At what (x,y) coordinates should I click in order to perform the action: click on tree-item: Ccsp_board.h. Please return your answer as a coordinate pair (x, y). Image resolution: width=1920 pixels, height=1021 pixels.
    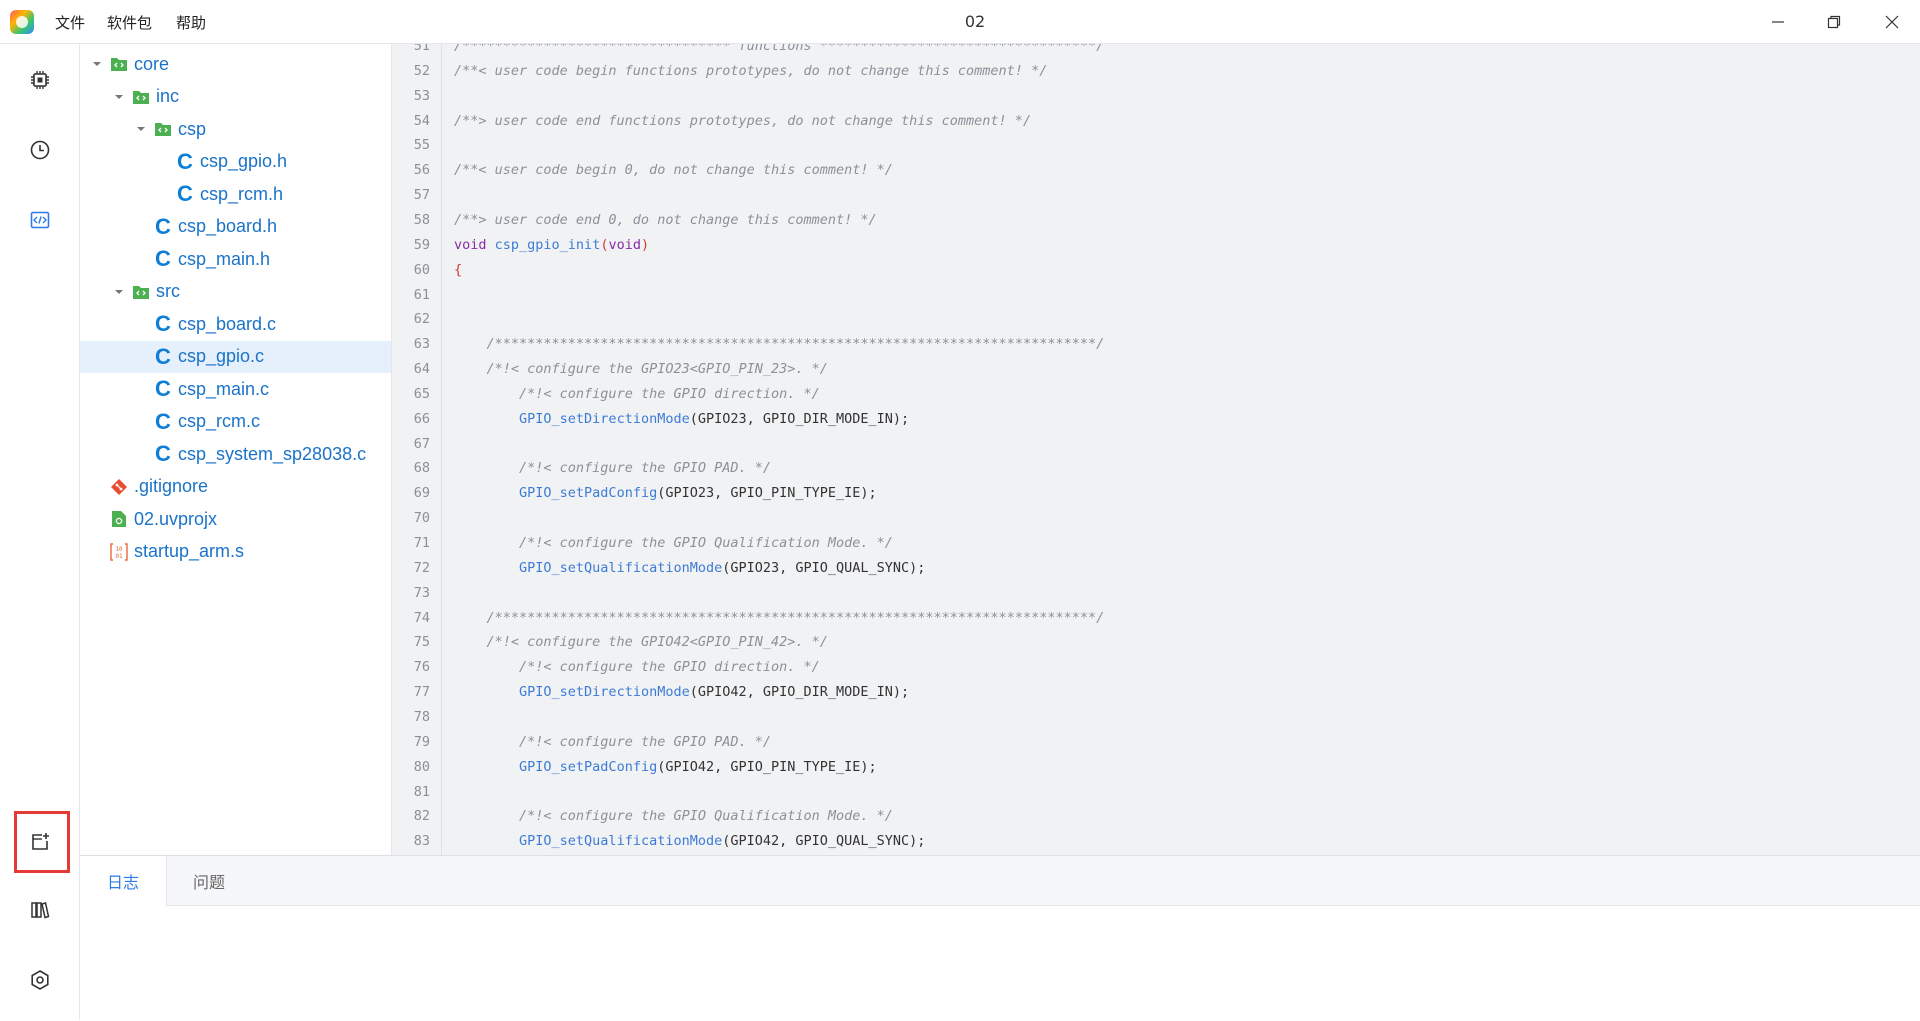
    Looking at the image, I should click on (235, 227).